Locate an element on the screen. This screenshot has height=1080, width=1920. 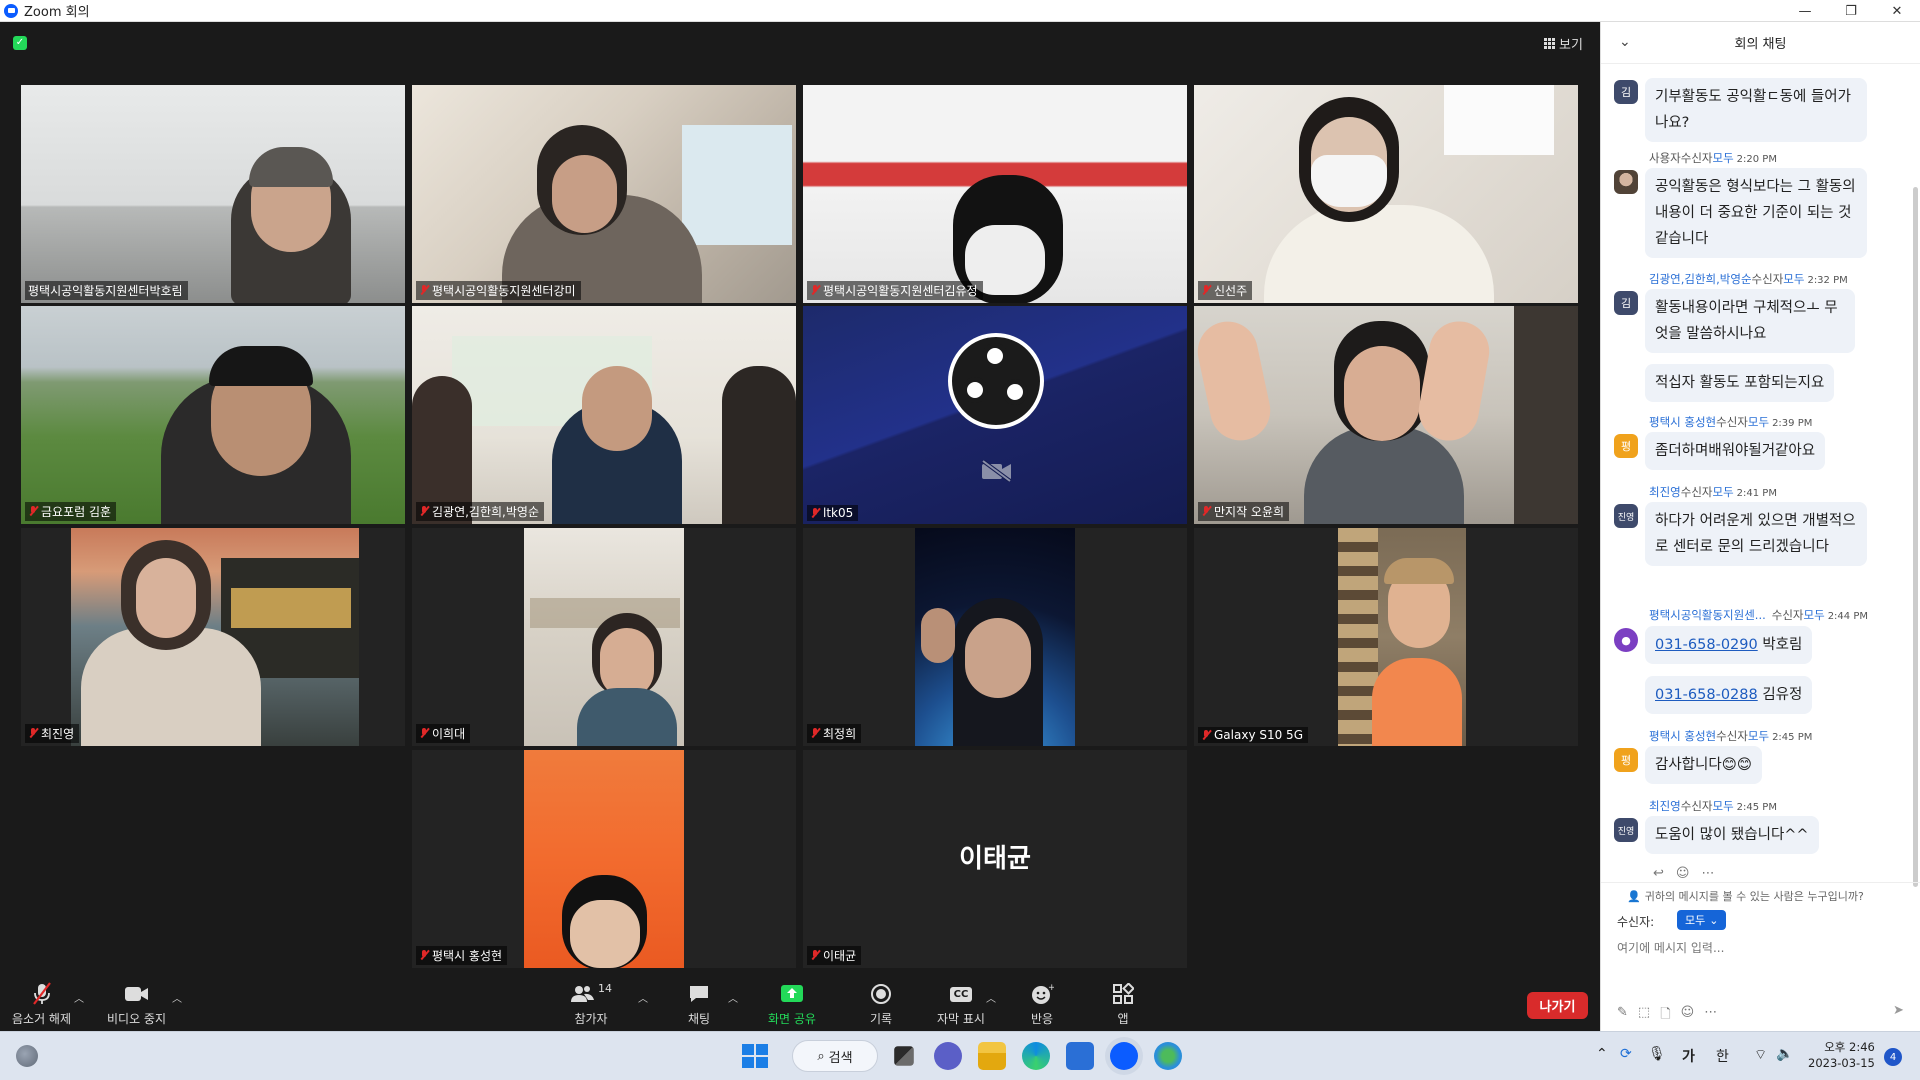
video-tile: 이태균 이태균 is located at coordinates (995, 859).